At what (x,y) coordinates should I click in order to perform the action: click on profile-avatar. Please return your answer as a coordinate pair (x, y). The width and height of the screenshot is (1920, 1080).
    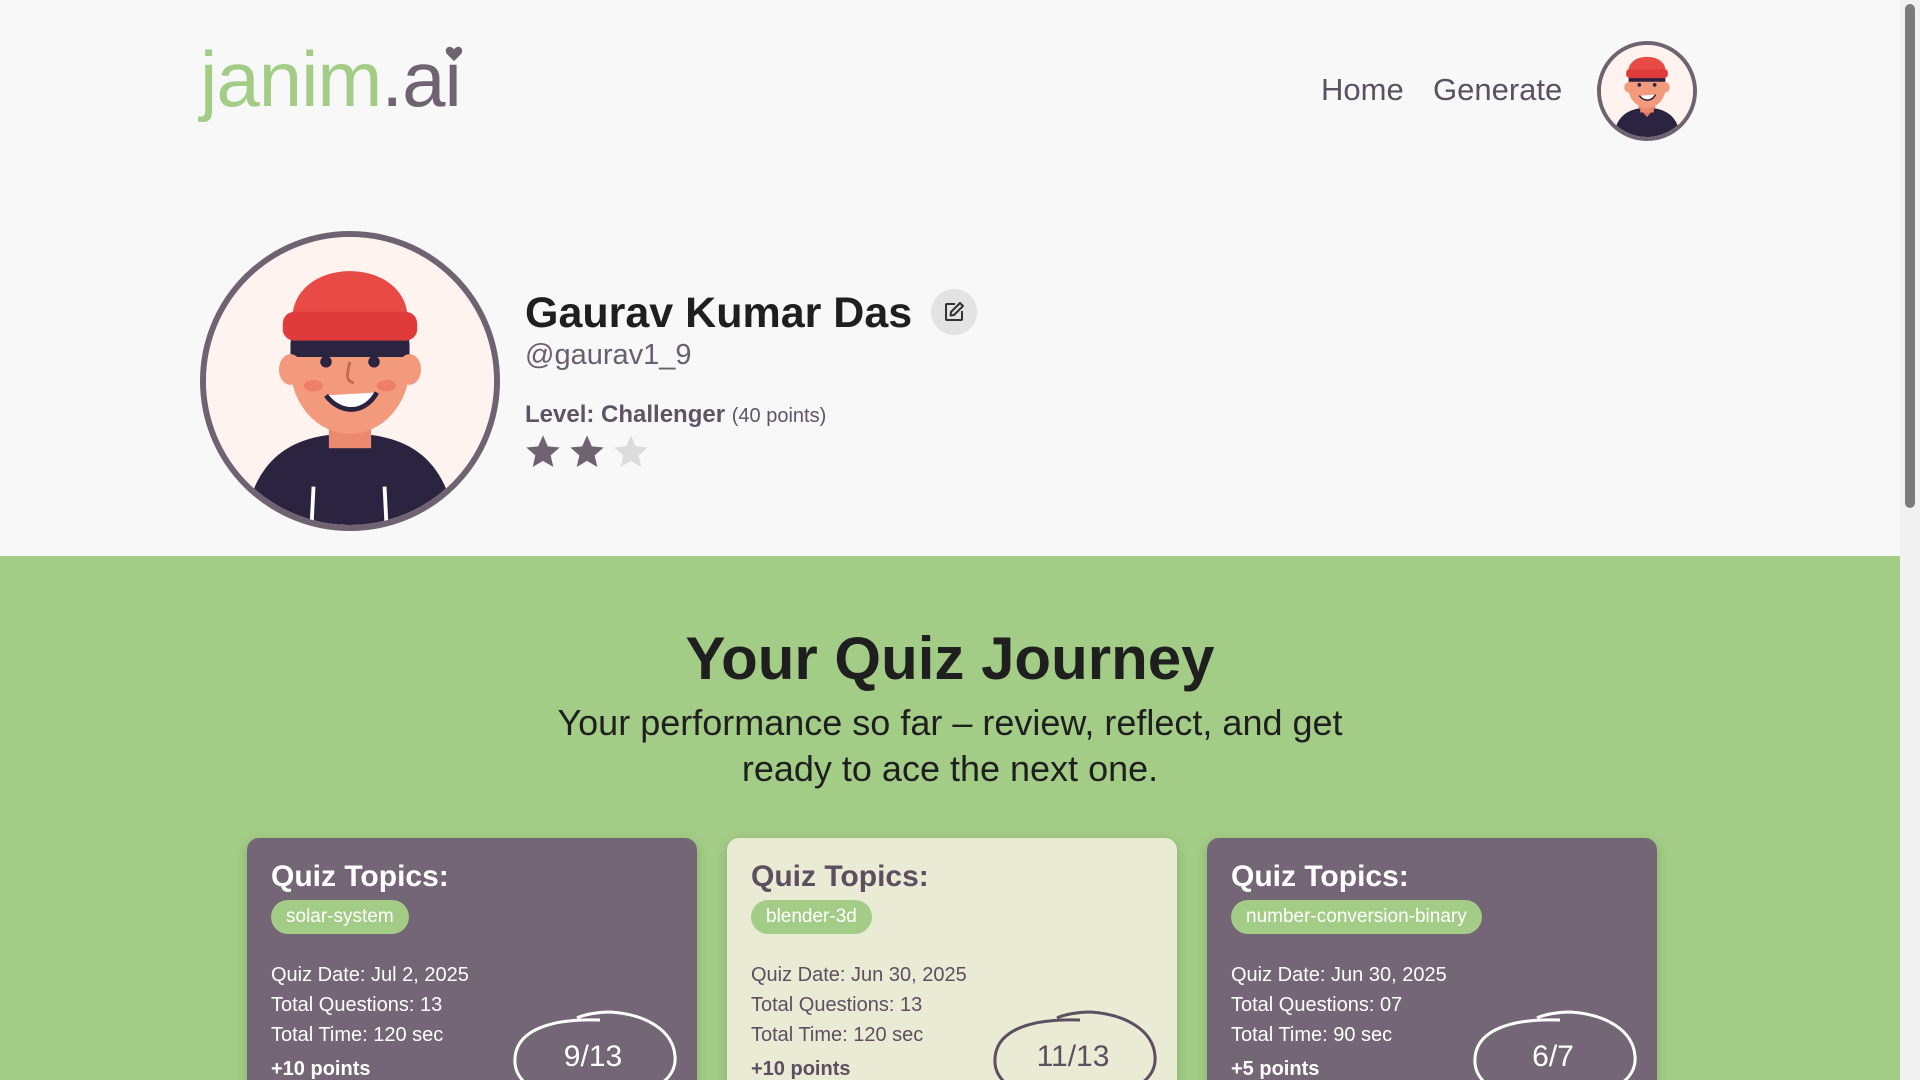
    Looking at the image, I should click on (350, 381).